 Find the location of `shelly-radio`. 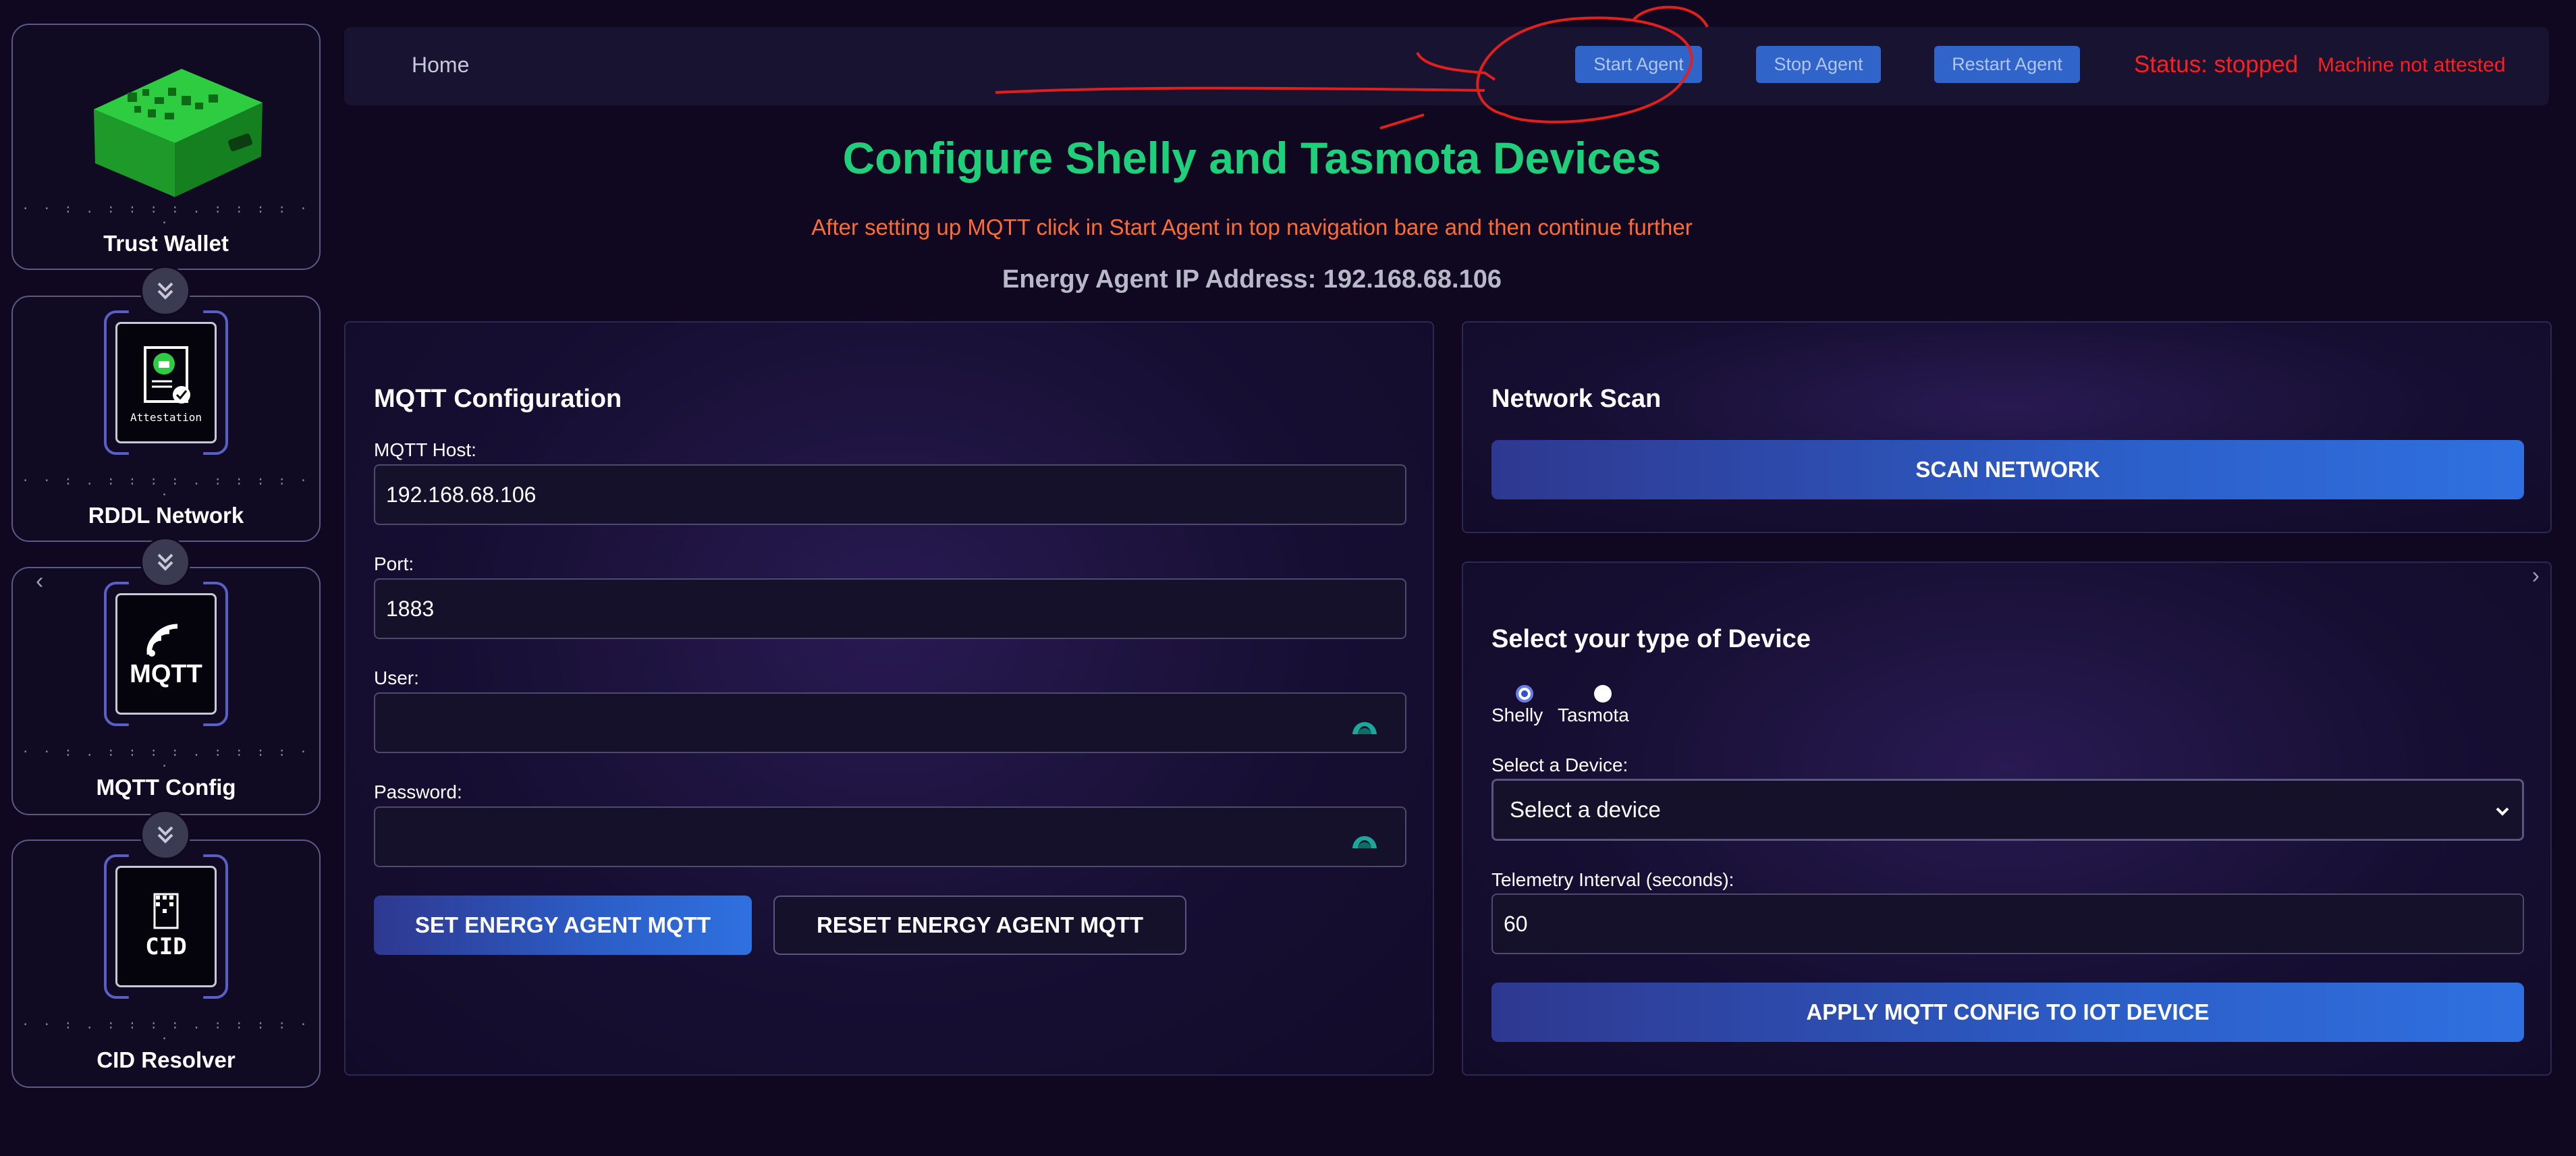

shelly-radio is located at coordinates (1524, 694).